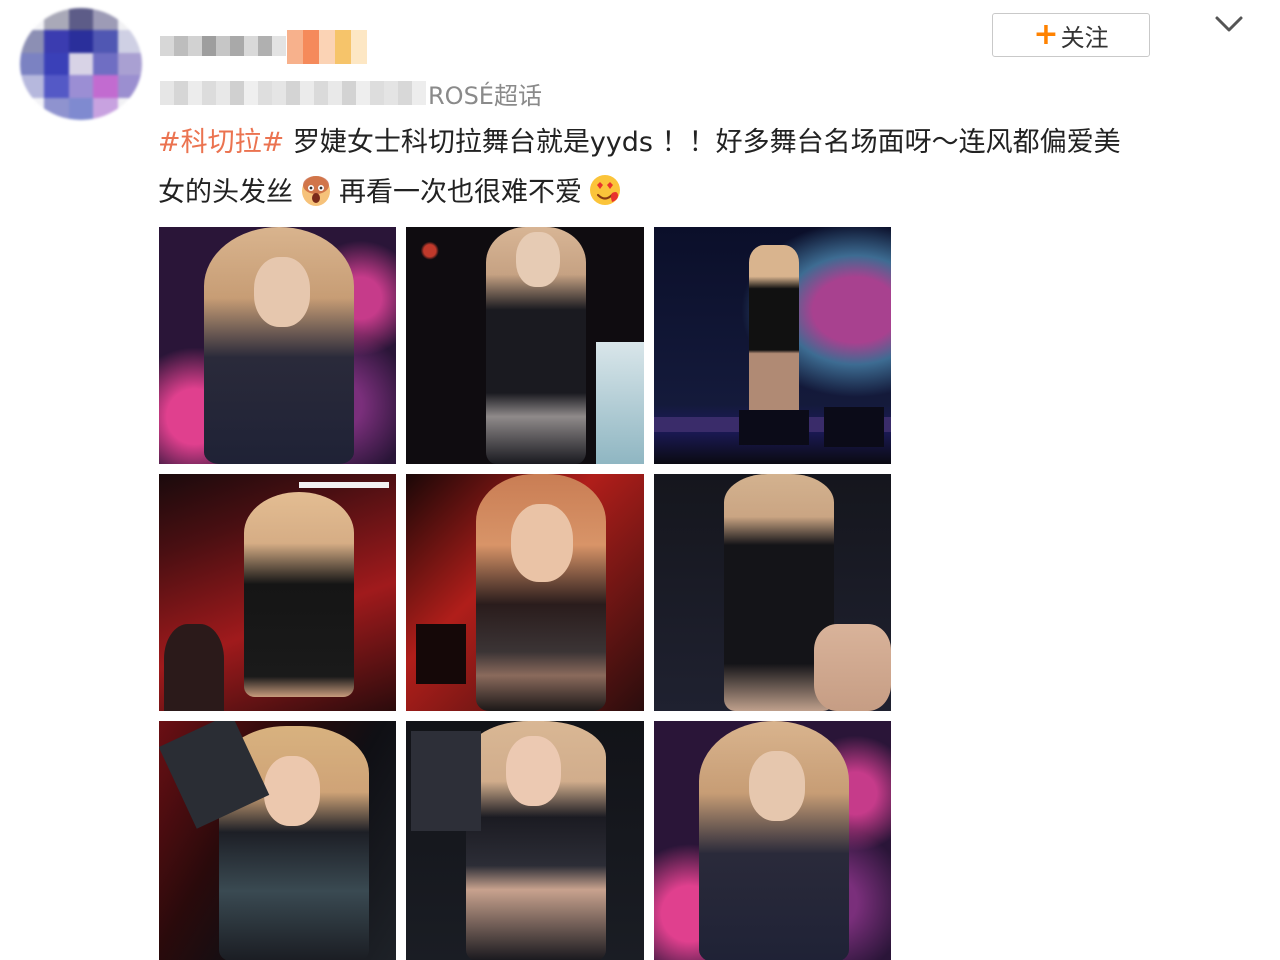 Image resolution: width=1280 pixels, height=960 pixels. Describe the element at coordinates (81, 64) in the screenshot. I see `avatar` at that location.